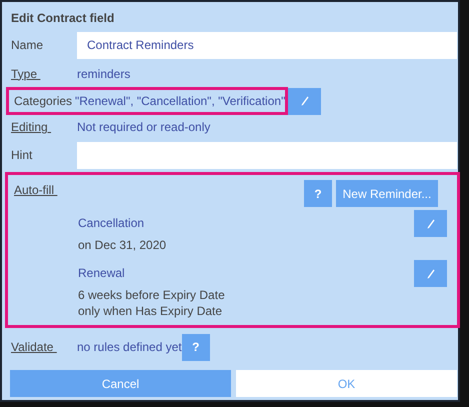 This screenshot has height=407, width=469. What do you see at coordinates (103, 73) in the screenshot?
I see `type-value: reminders` at bounding box center [103, 73].